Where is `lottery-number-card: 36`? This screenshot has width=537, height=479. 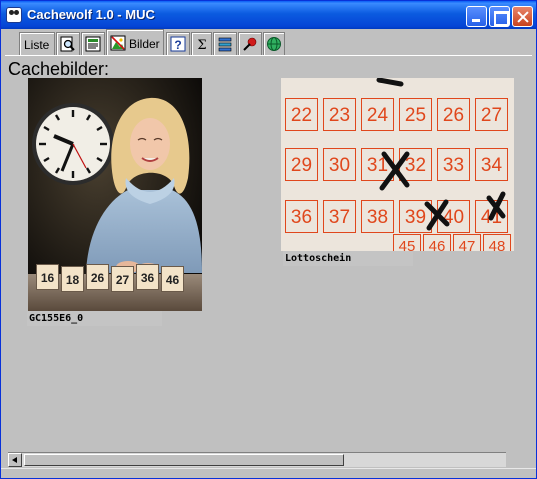
lottery-number-card: 36 is located at coordinates (147, 277).